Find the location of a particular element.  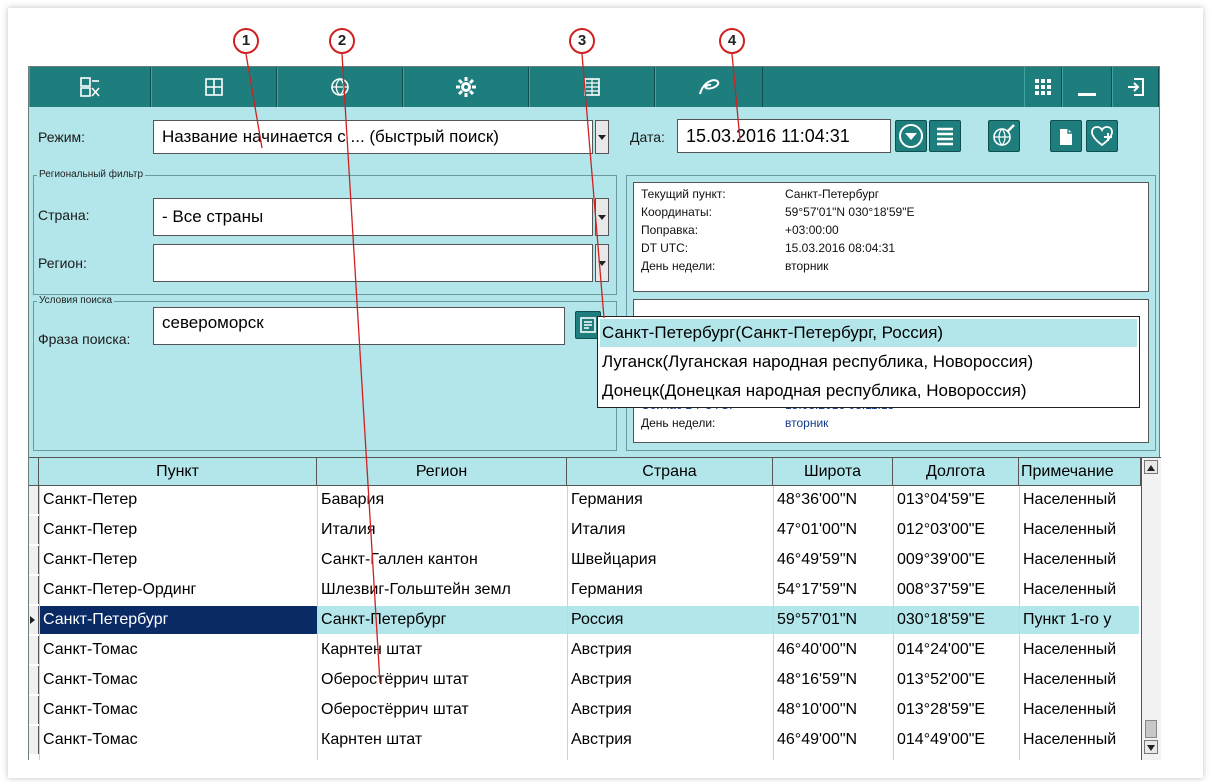

list-button is located at coordinates (945, 136).